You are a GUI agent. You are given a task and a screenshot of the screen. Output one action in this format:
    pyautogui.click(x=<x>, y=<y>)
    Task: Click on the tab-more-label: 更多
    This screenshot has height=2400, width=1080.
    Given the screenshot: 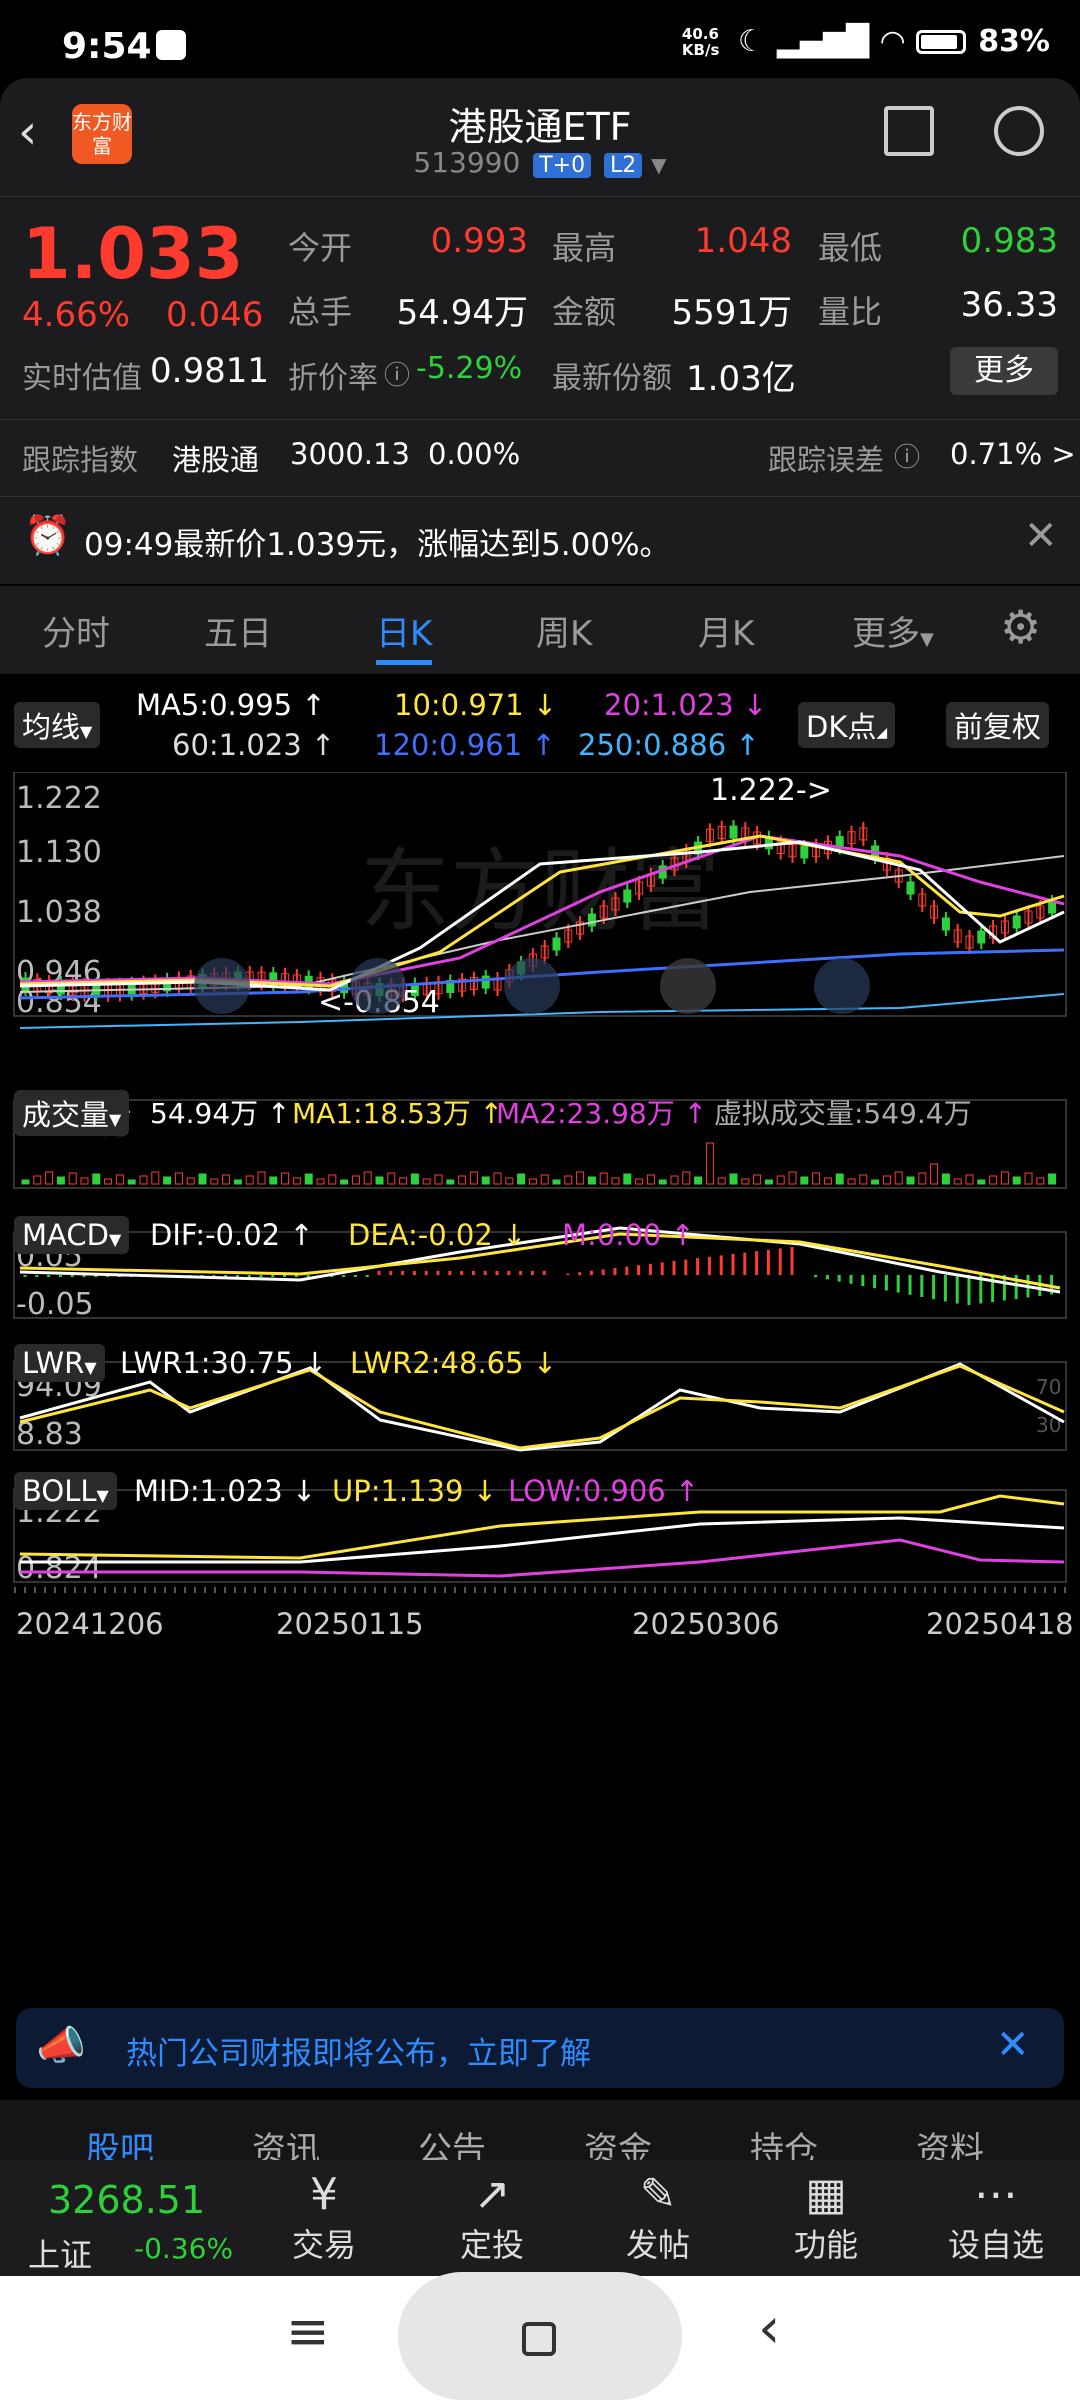 What is the action you would take?
    pyautogui.click(x=886, y=634)
    